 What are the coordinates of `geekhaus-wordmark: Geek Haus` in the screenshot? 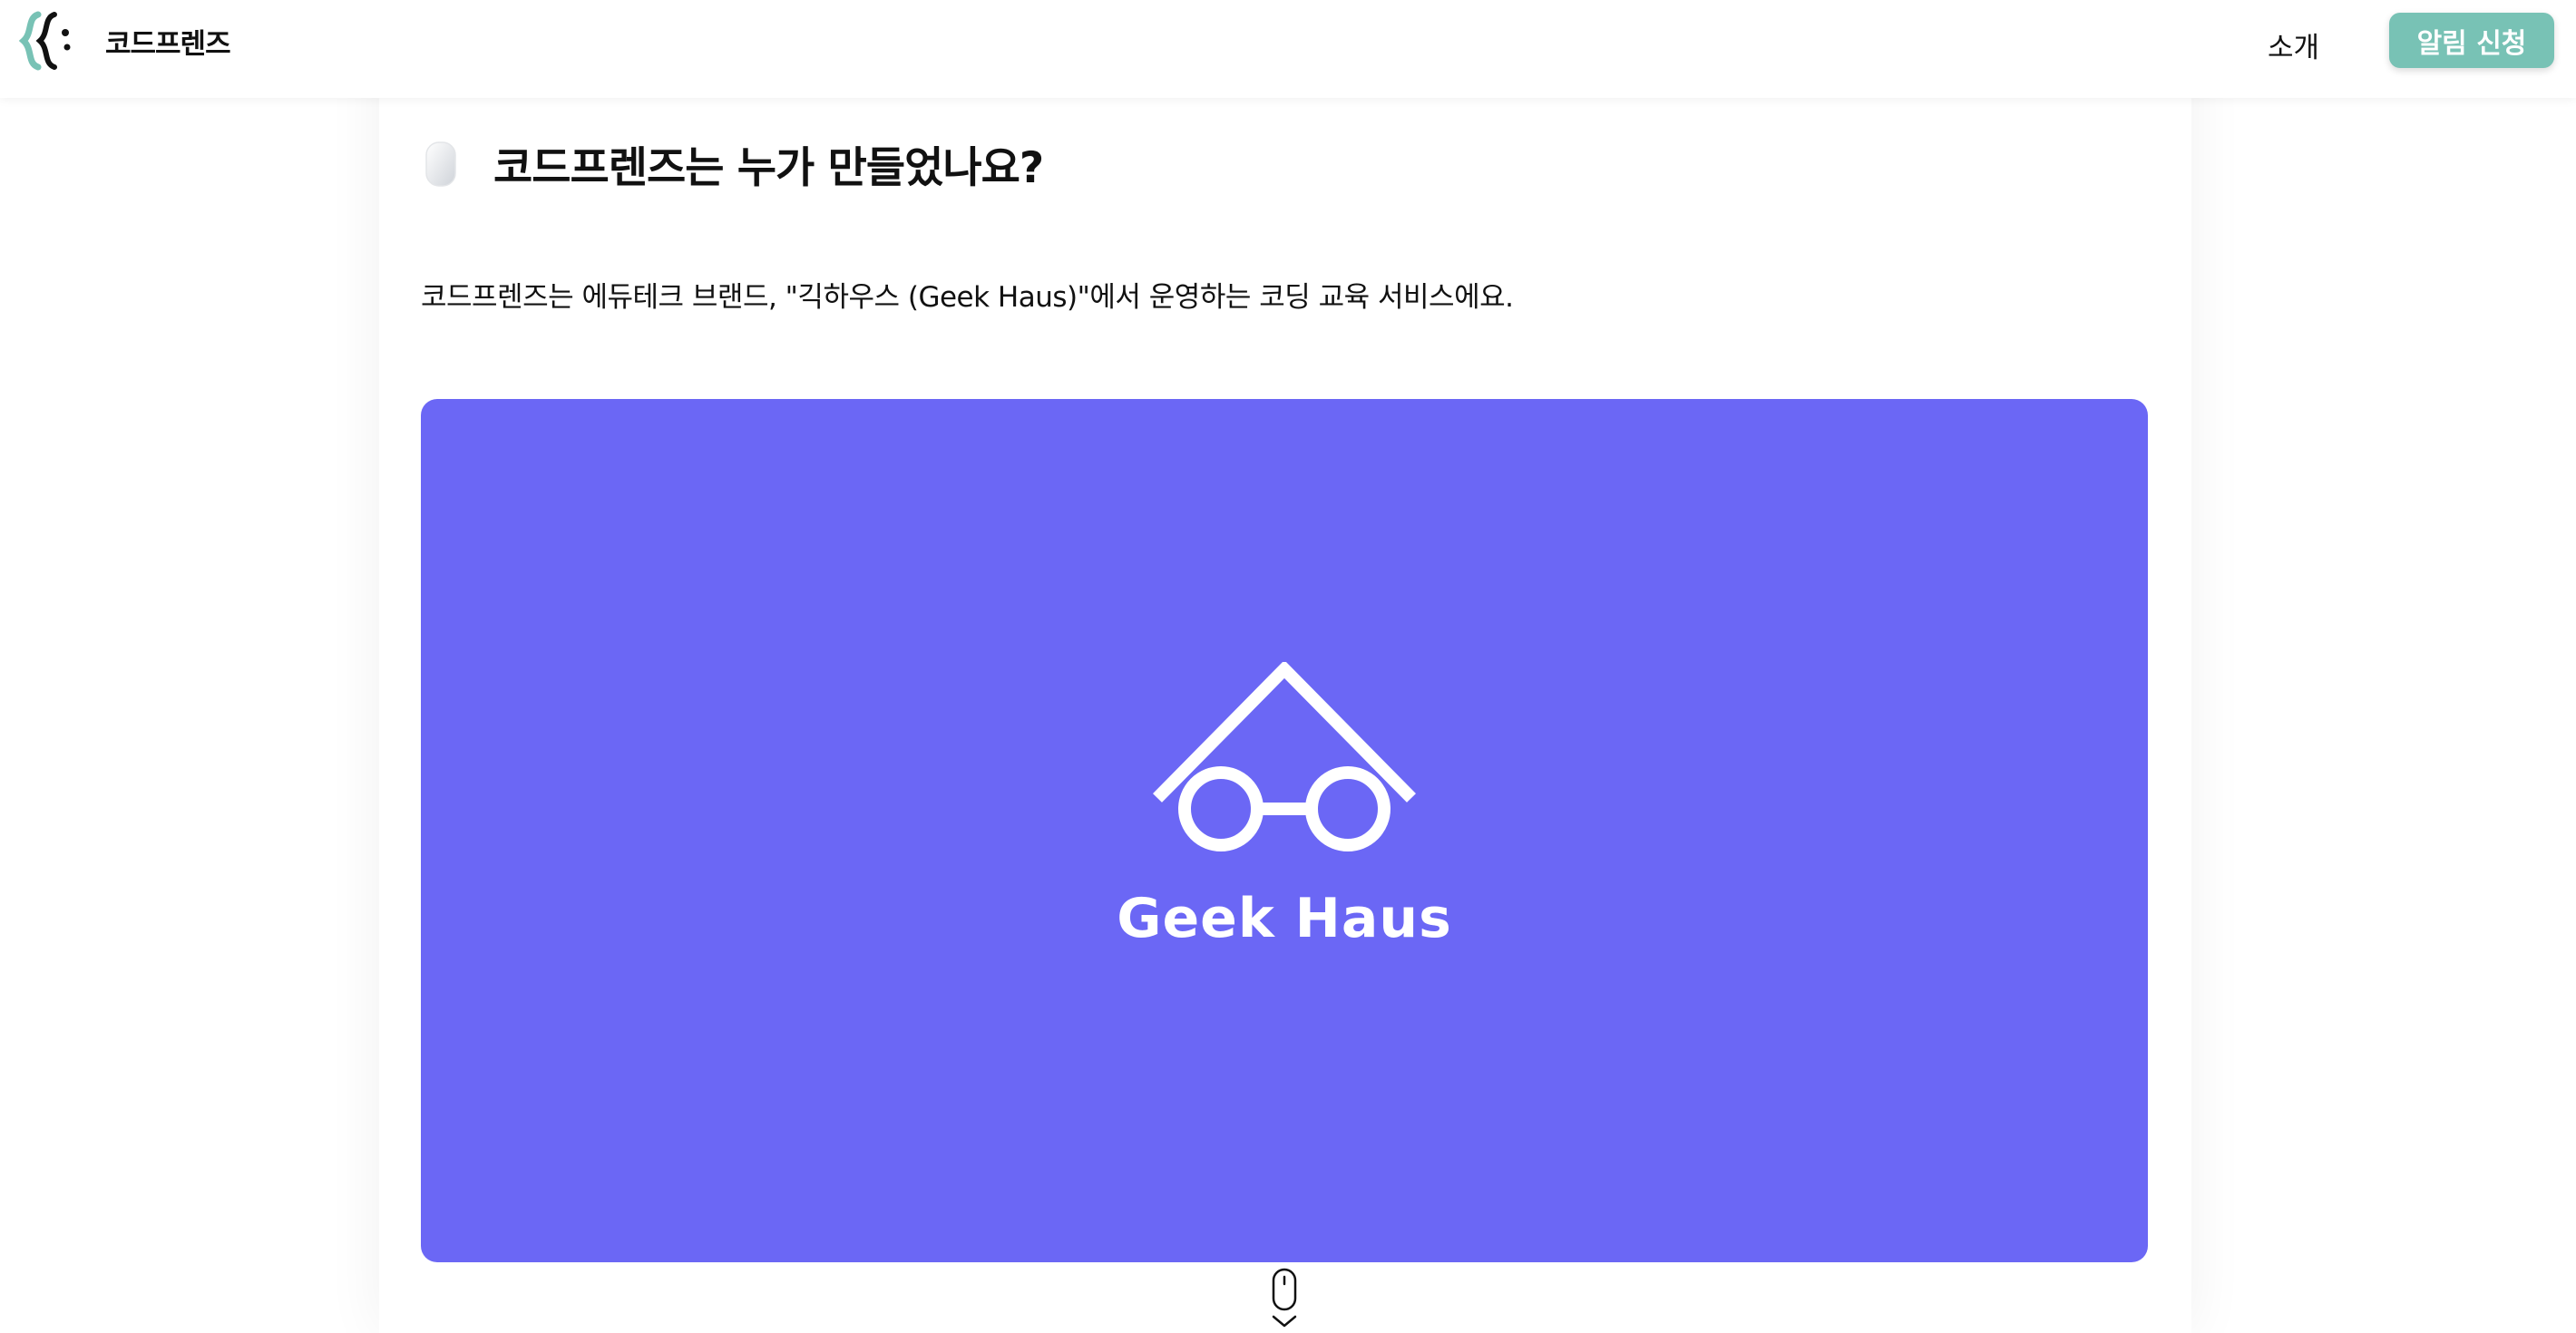 It's located at (1284, 919).